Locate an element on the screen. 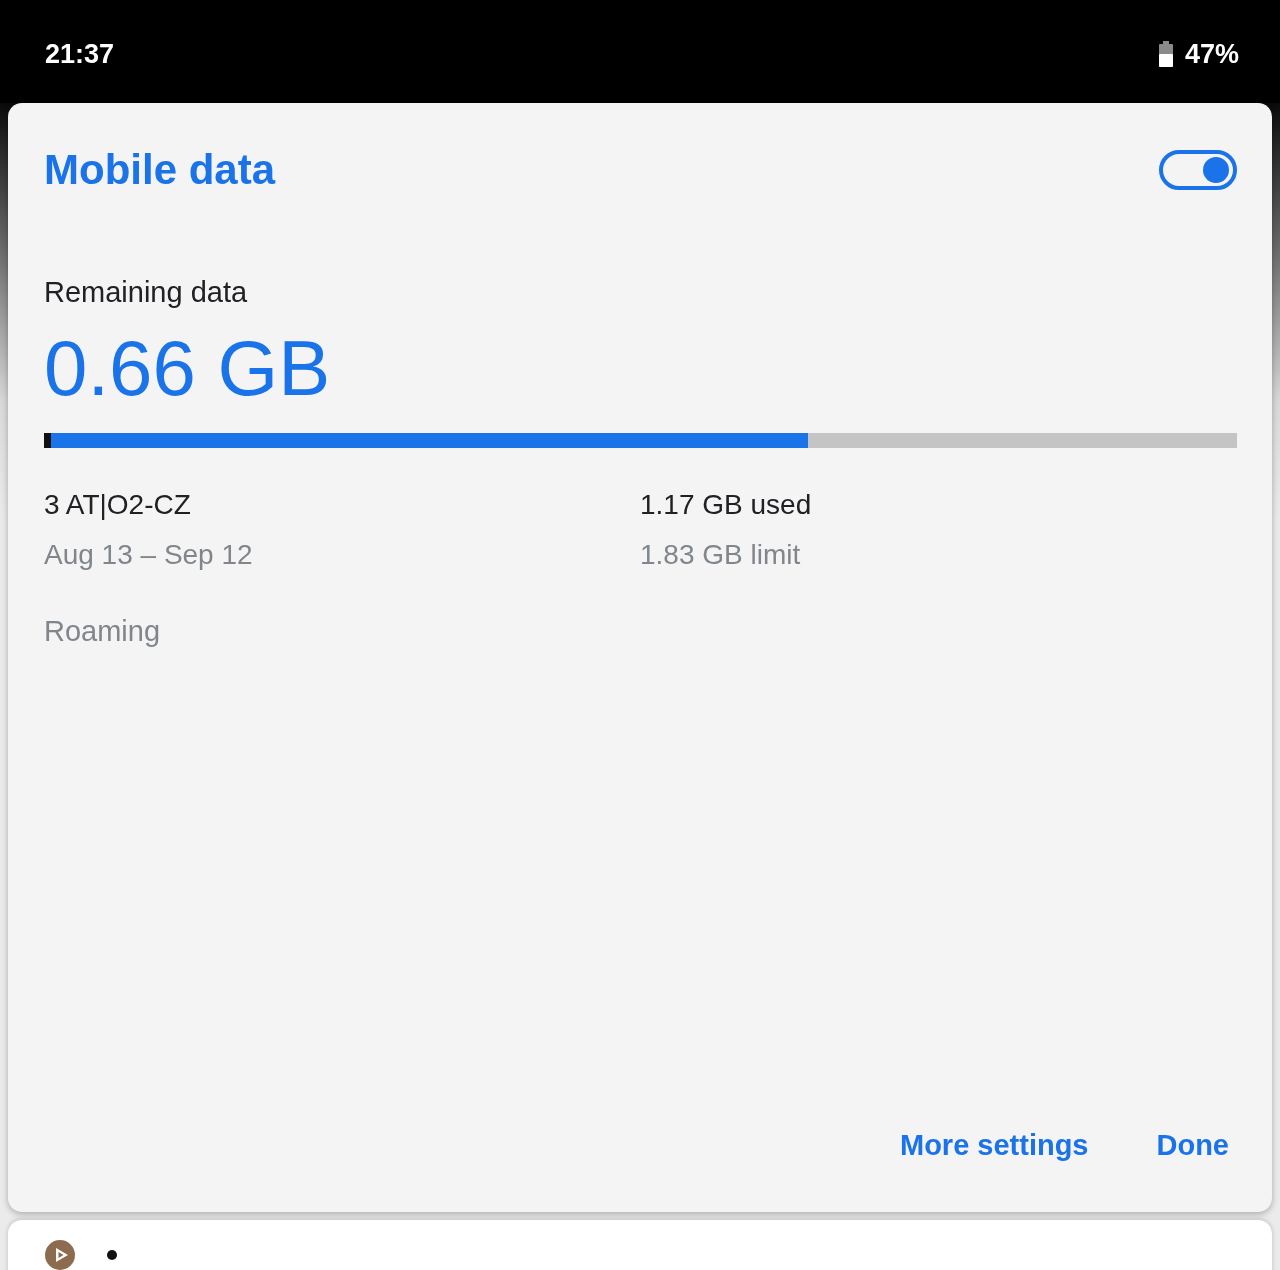  done-button: Done is located at coordinates (1192, 1145).